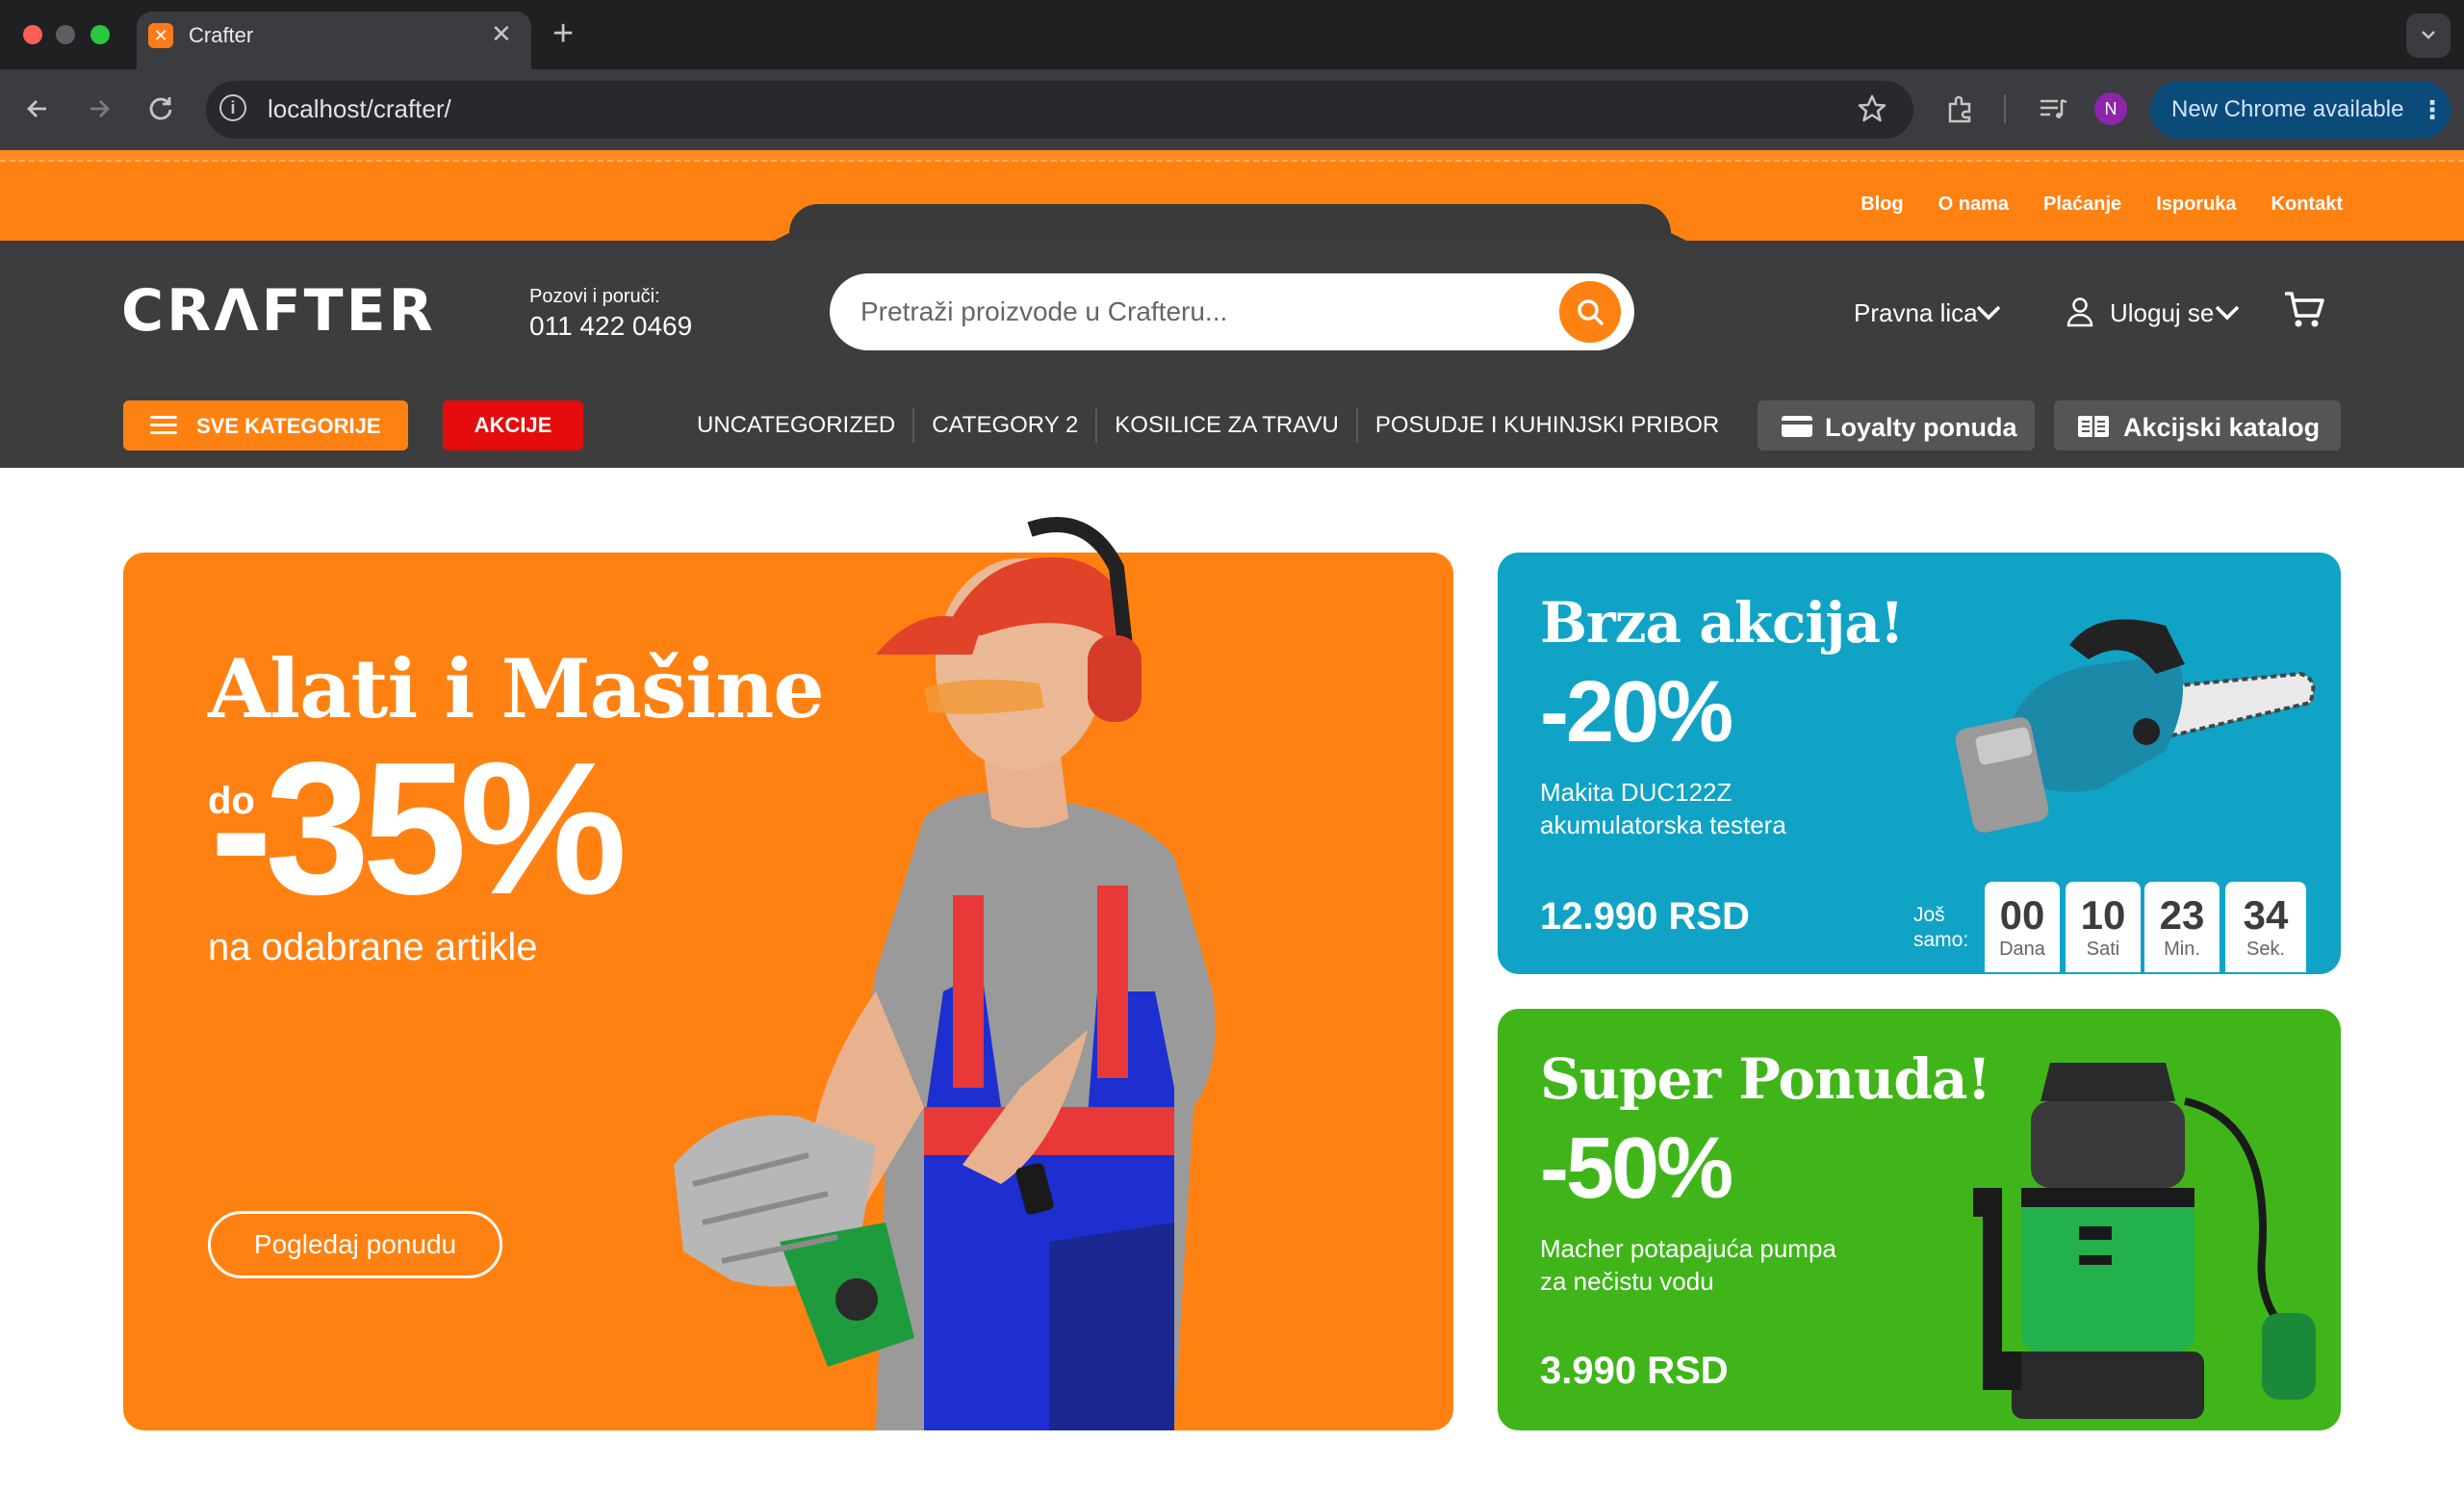  Describe the element at coordinates (359, 109) in the screenshot. I see `url-text: localhost/crafter/` at that location.